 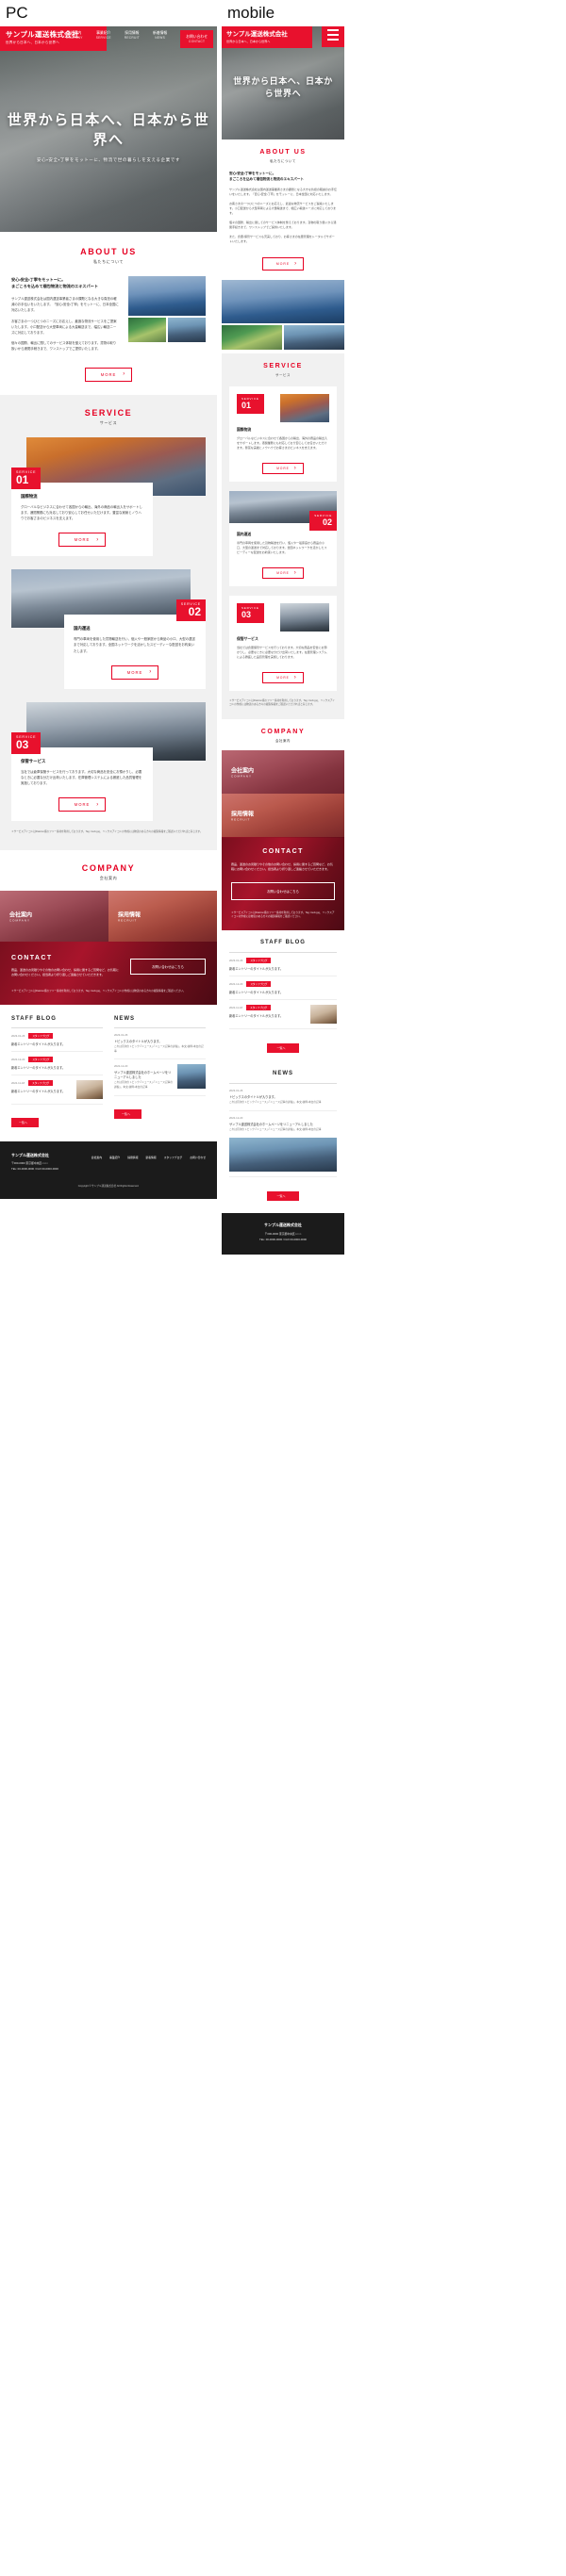 What do you see at coordinates (283, 468) in the screenshot?
I see `mb-service-more-button-01: MORE` at bounding box center [283, 468].